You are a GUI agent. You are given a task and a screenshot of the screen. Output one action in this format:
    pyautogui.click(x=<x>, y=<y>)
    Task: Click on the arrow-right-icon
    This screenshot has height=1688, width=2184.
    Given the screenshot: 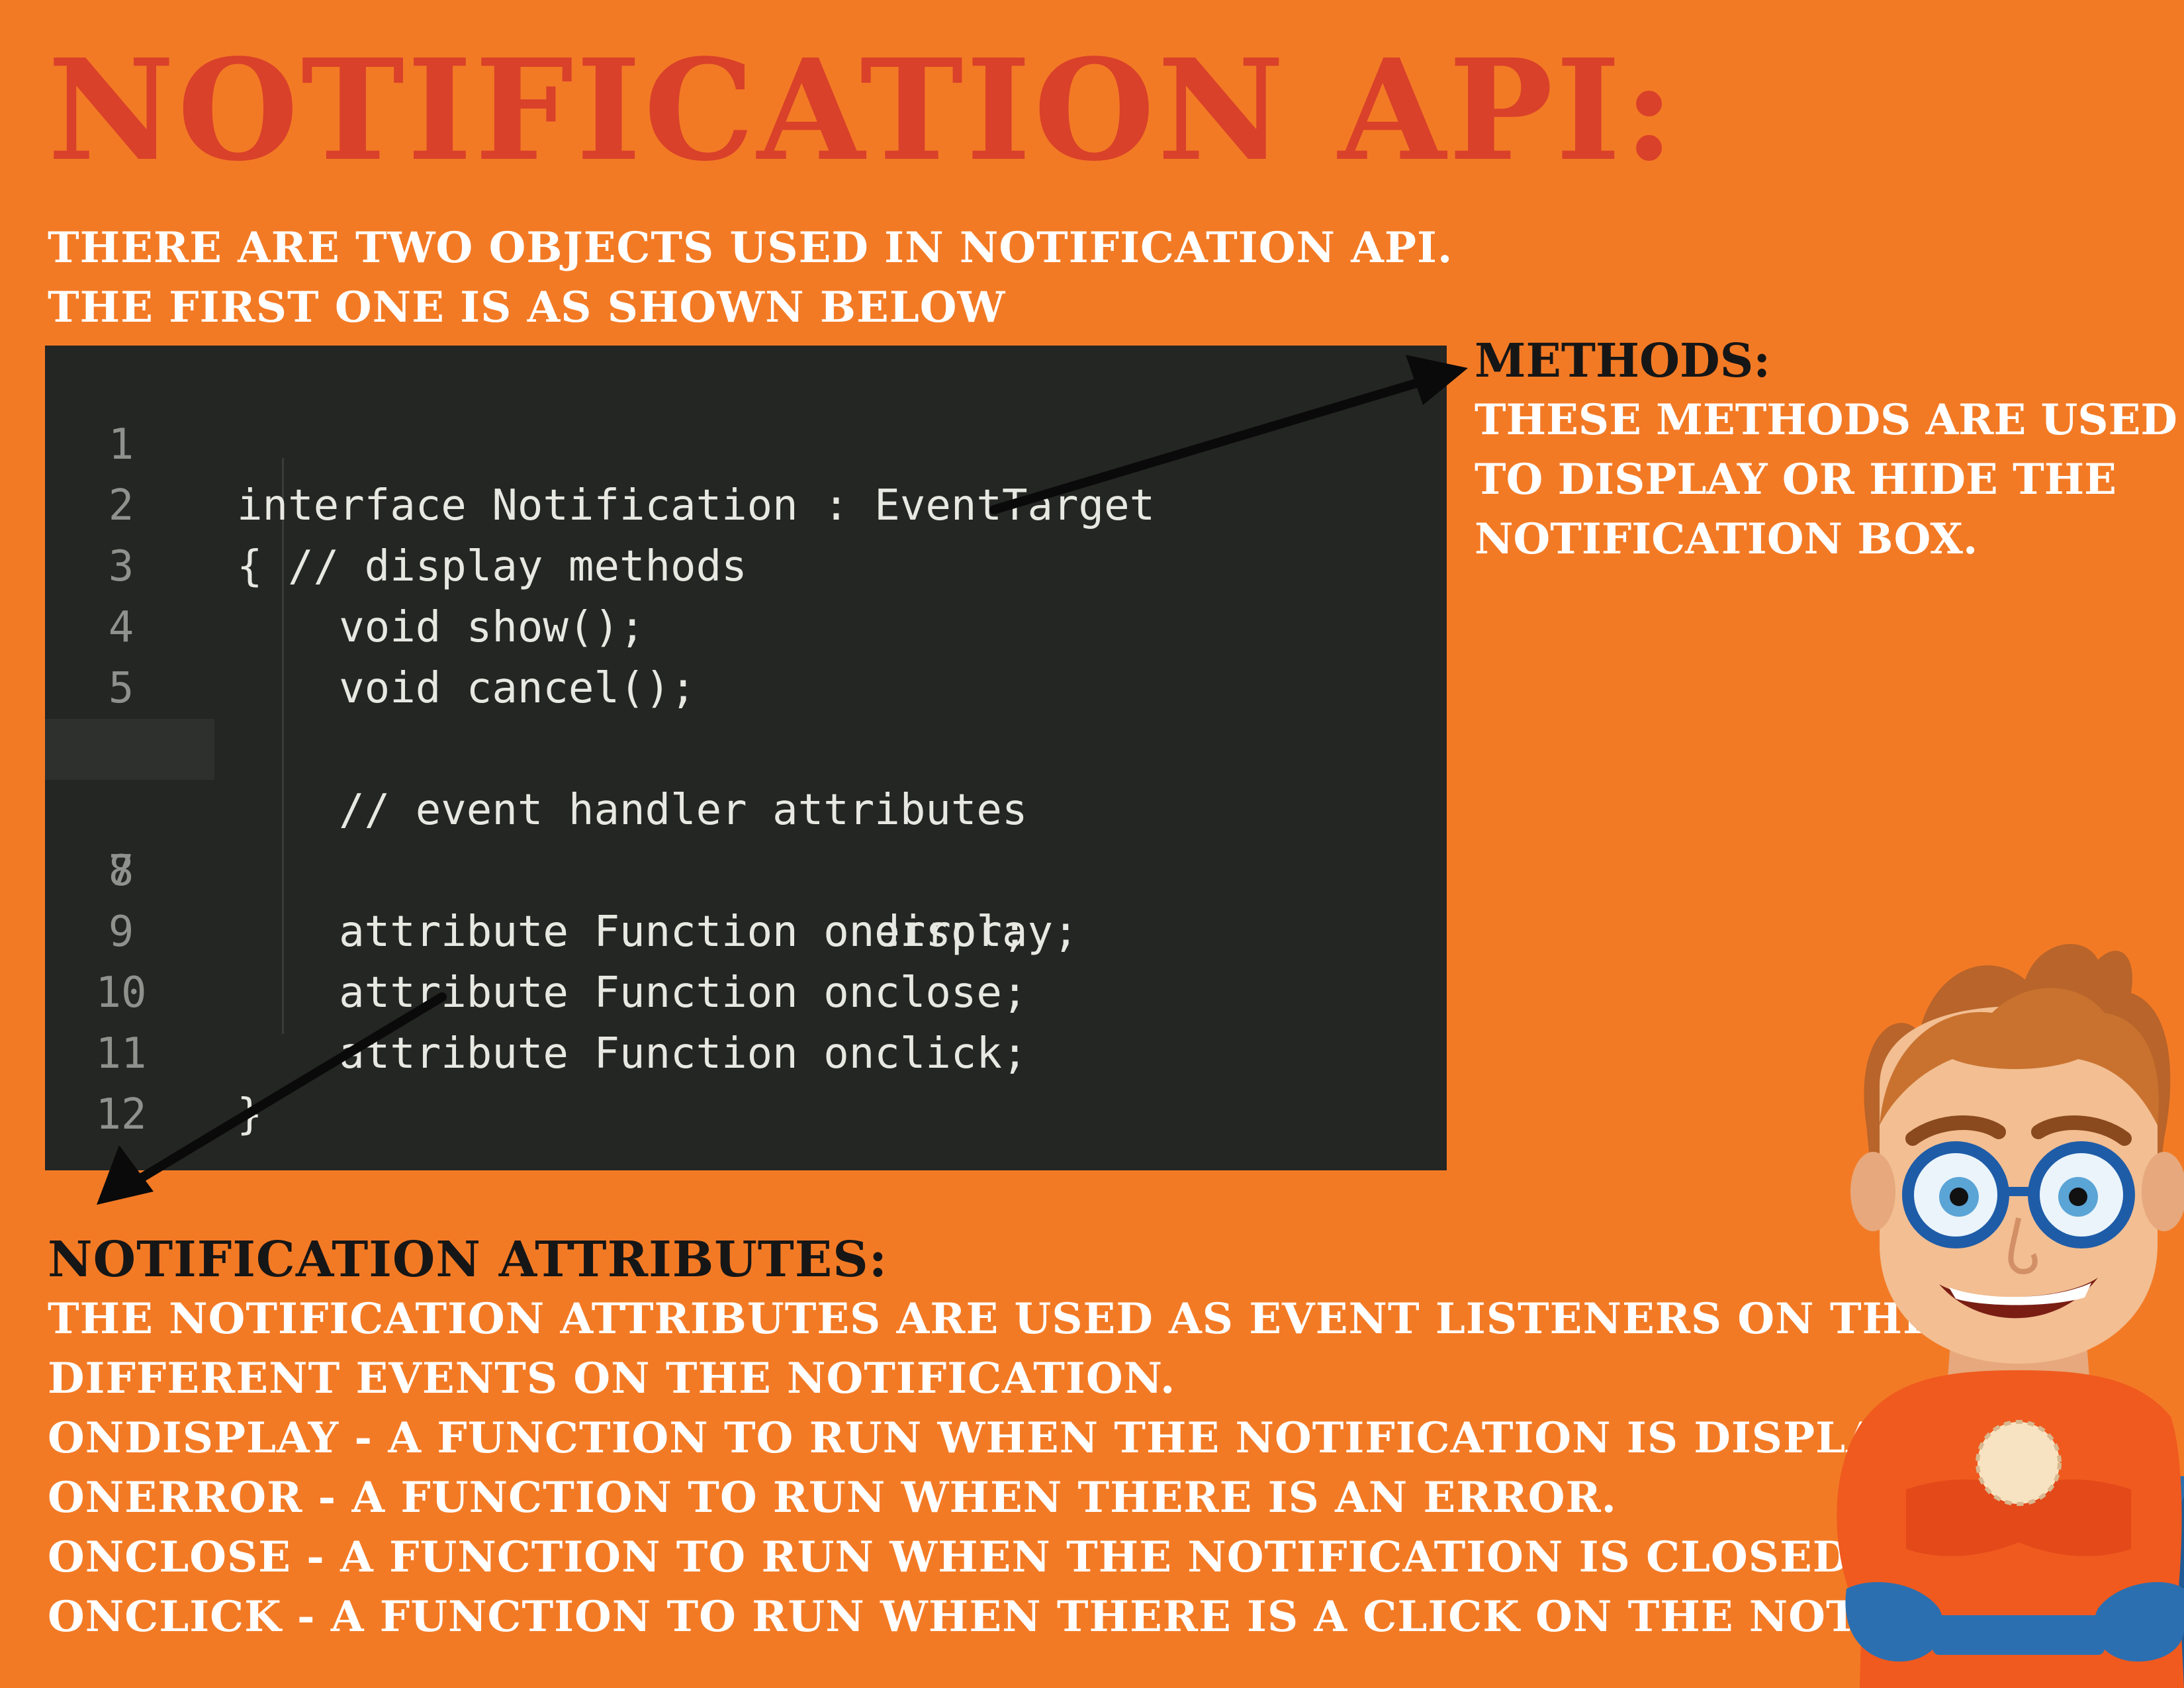 What is the action you would take?
    pyautogui.click(x=1228, y=434)
    